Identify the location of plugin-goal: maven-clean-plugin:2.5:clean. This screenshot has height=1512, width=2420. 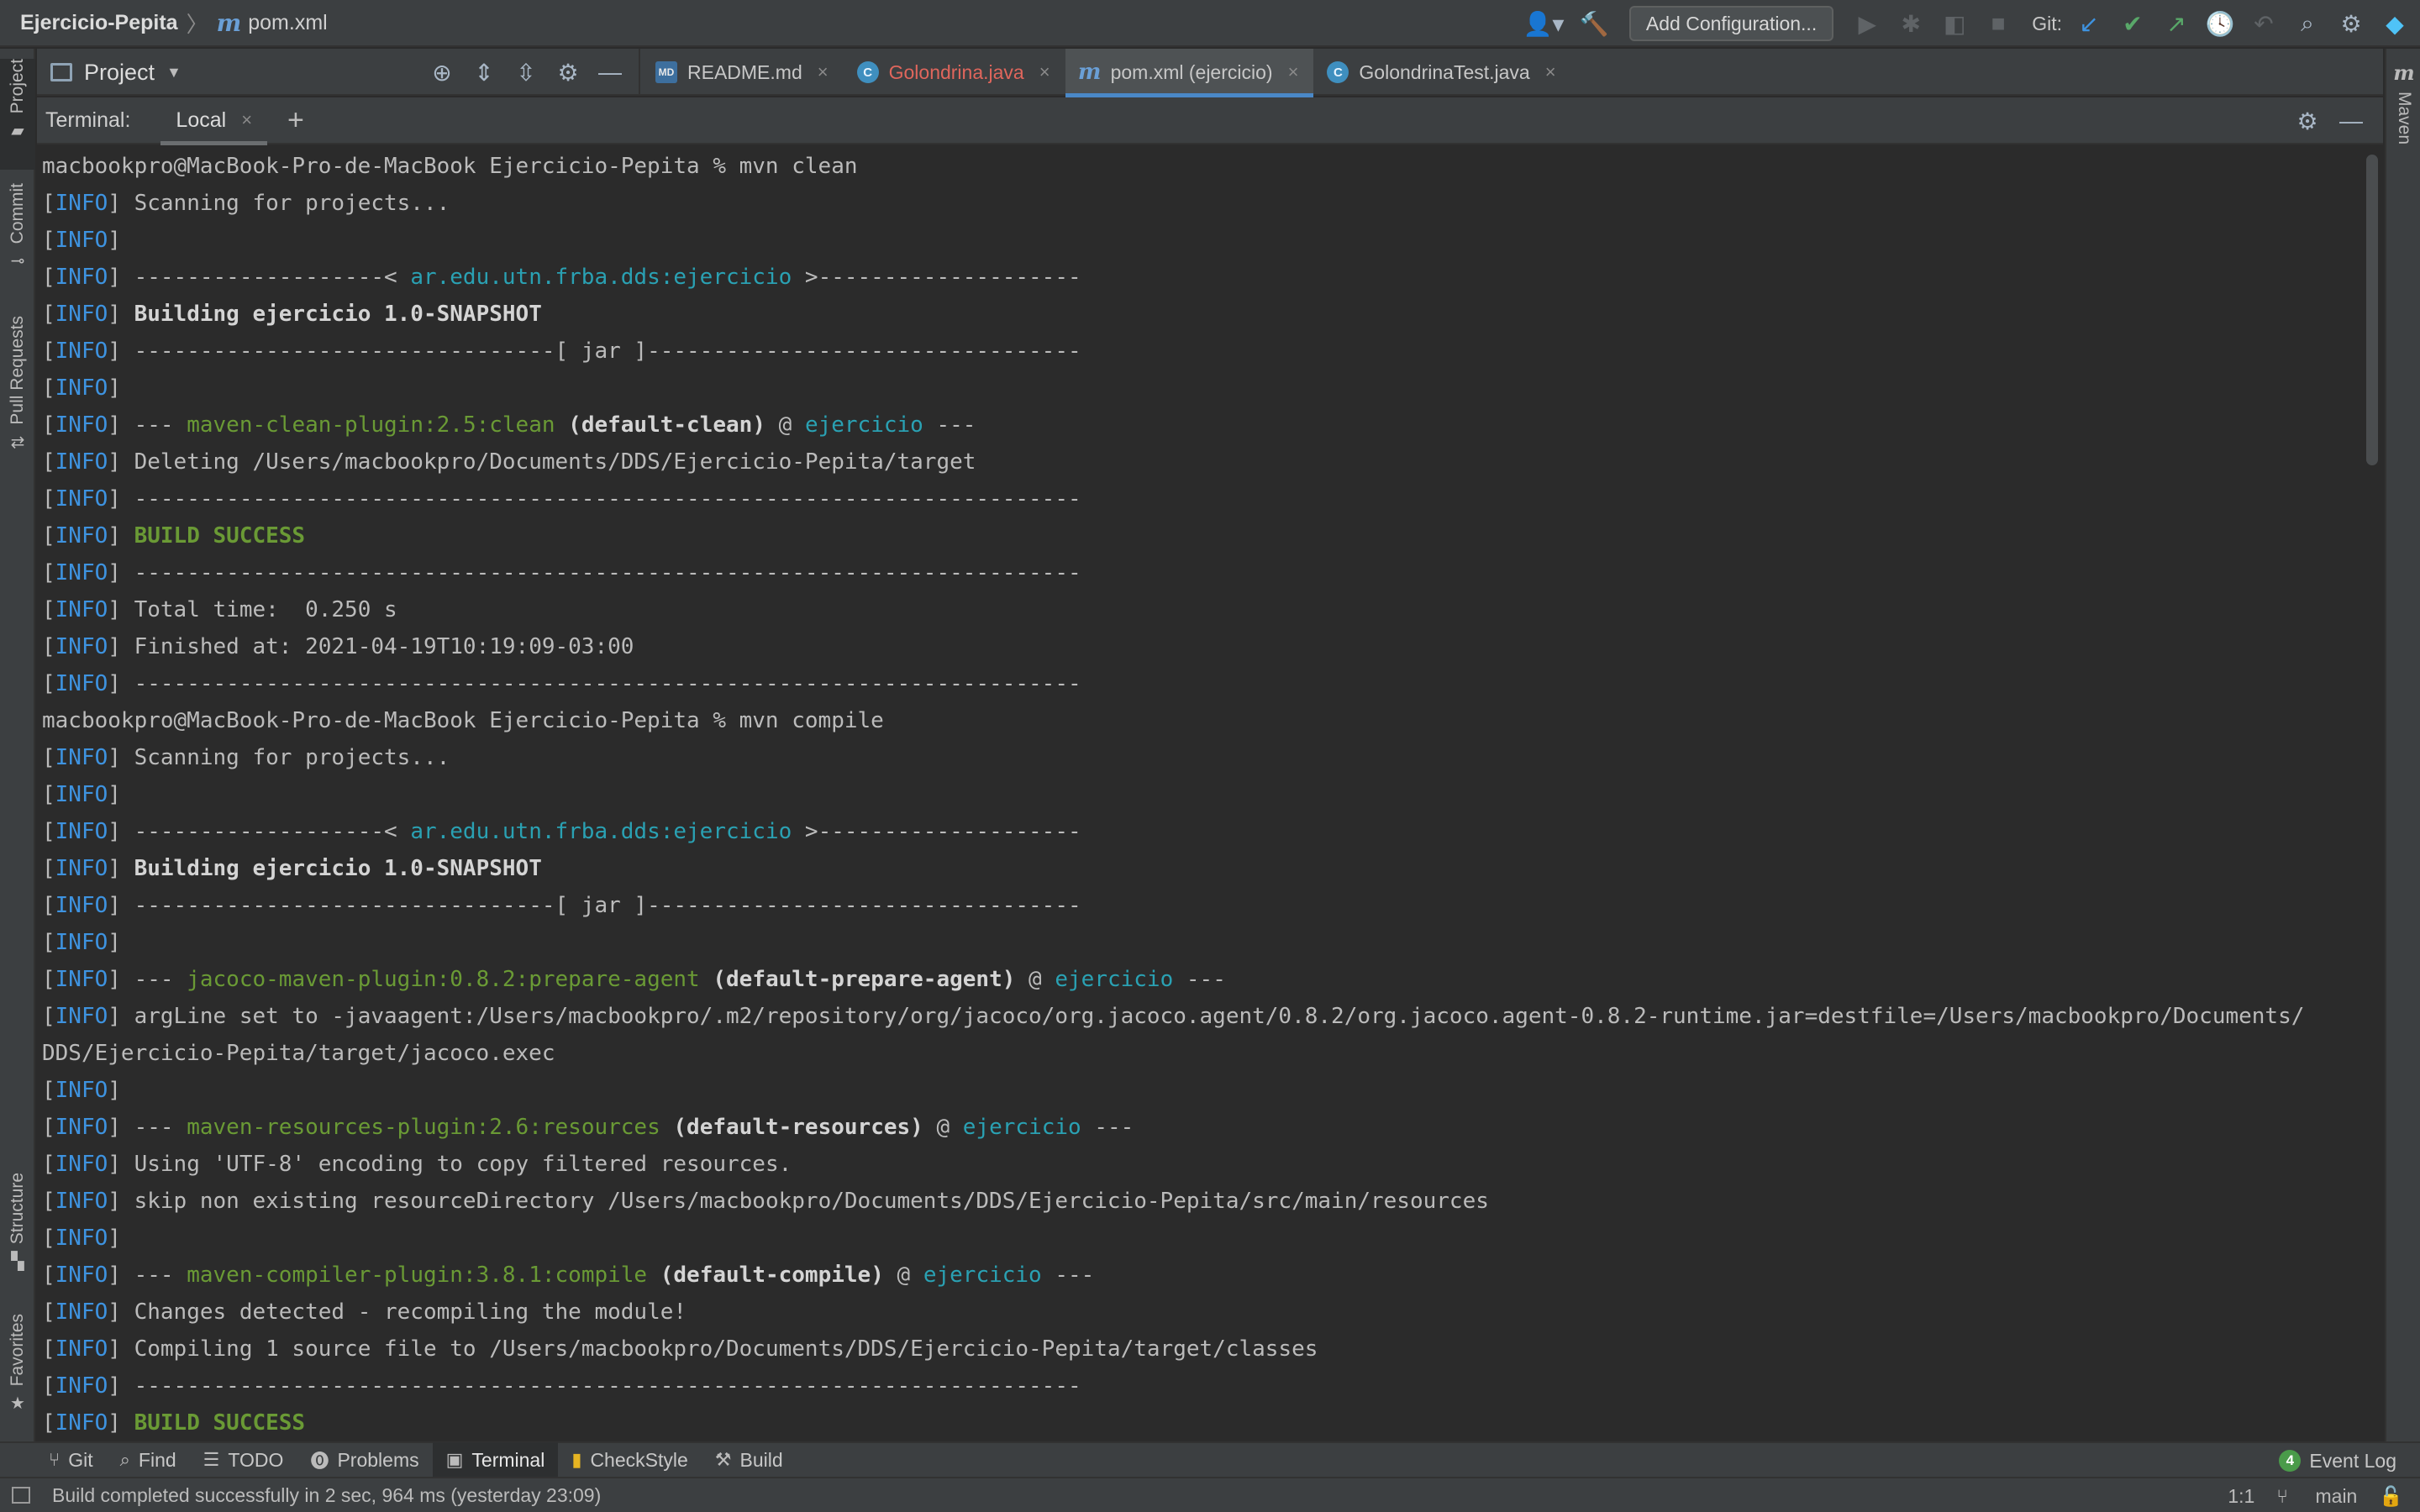
(371, 425).